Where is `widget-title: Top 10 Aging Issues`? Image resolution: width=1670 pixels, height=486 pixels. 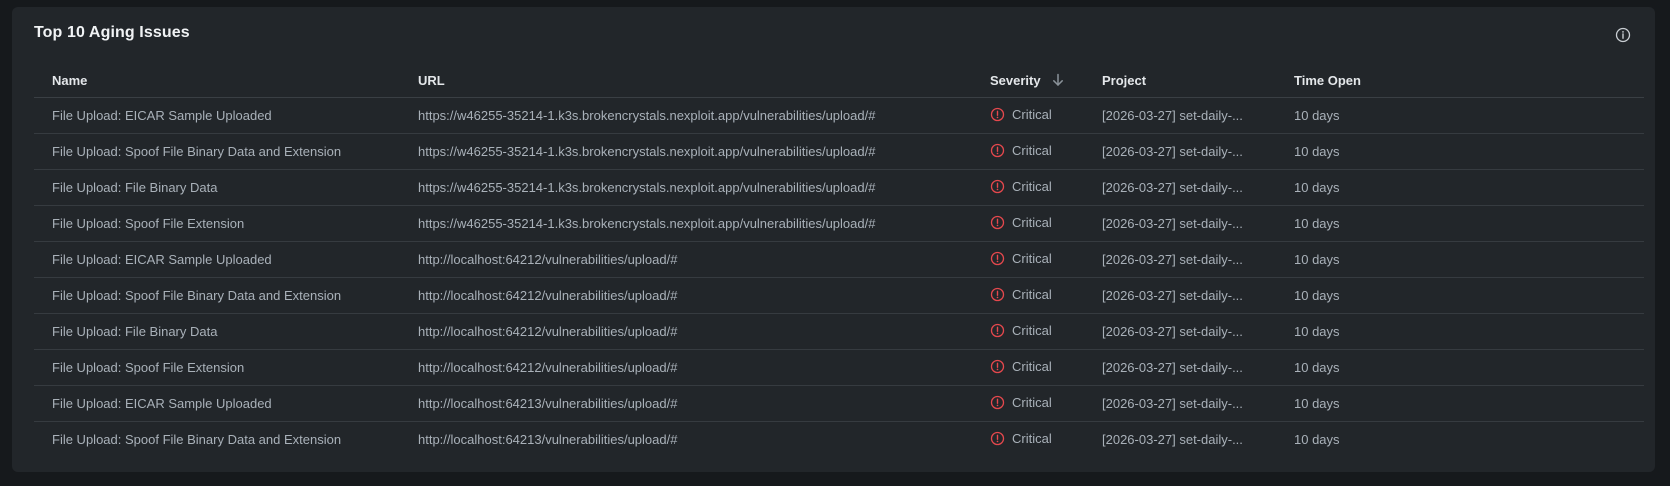 widget-title: Top 10 Aging Issues is located at coordinates (112, 32).